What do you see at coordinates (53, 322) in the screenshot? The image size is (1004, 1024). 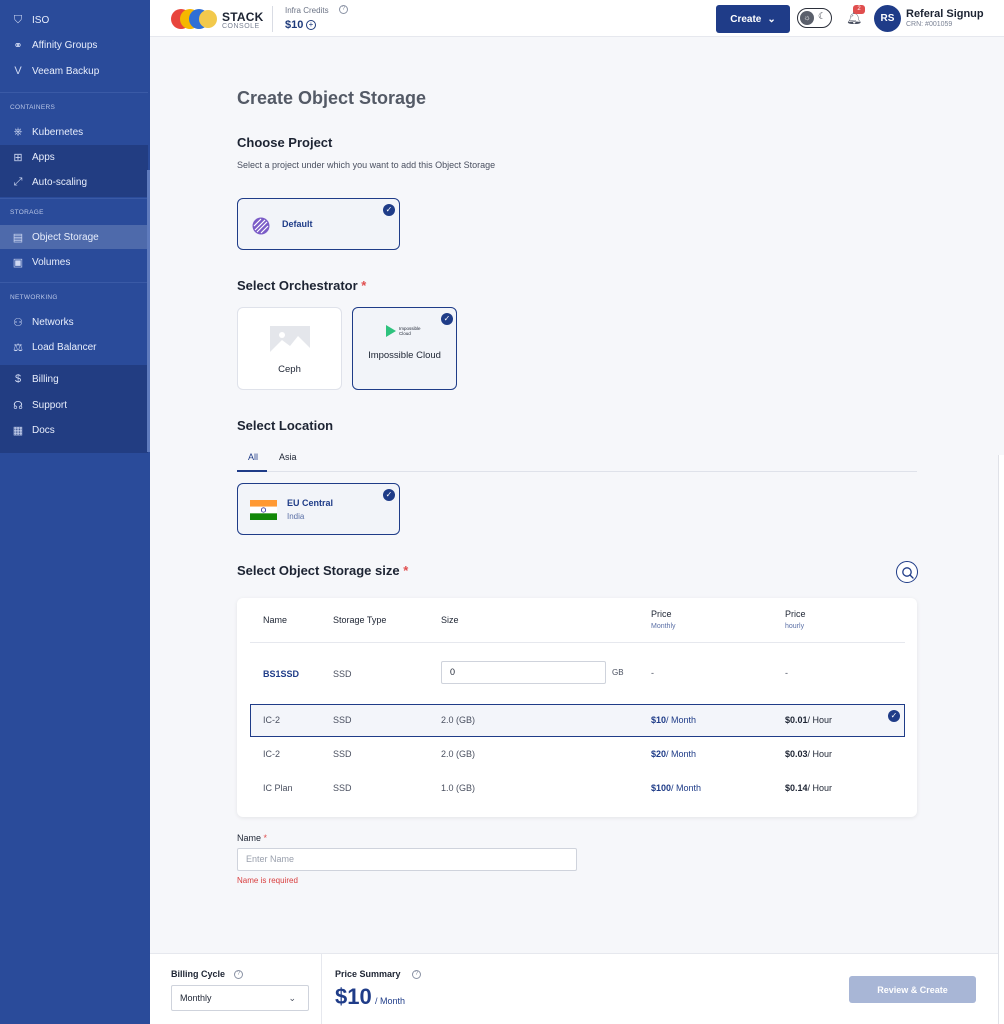 I see `sidebar-item-label: Networks` at bounding box center [53, 322].